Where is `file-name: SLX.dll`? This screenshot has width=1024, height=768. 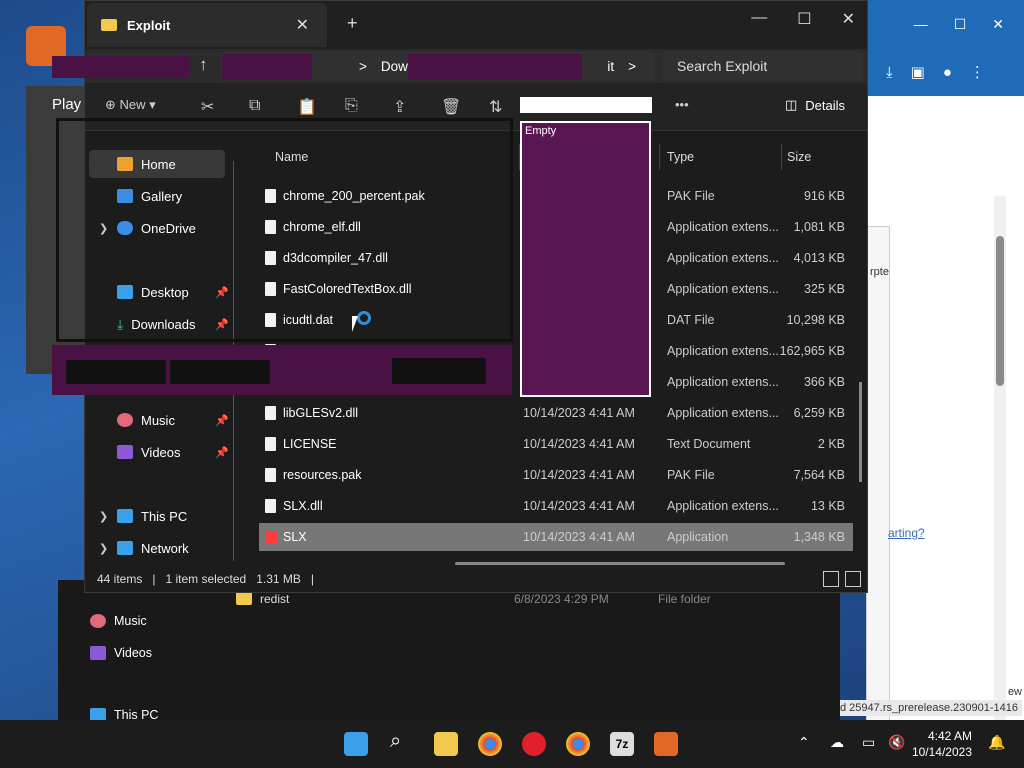 file-name: SLX.dll is located at coordinates (303, 506).